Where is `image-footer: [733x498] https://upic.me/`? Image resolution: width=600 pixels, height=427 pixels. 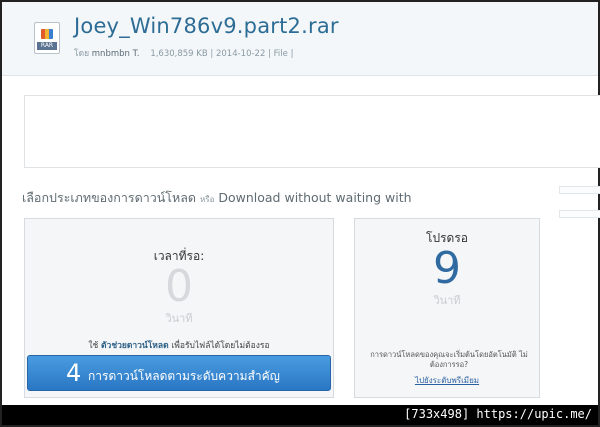 image-footer: [733x498] https://upic.me/ is located at coordinates (300, 415).